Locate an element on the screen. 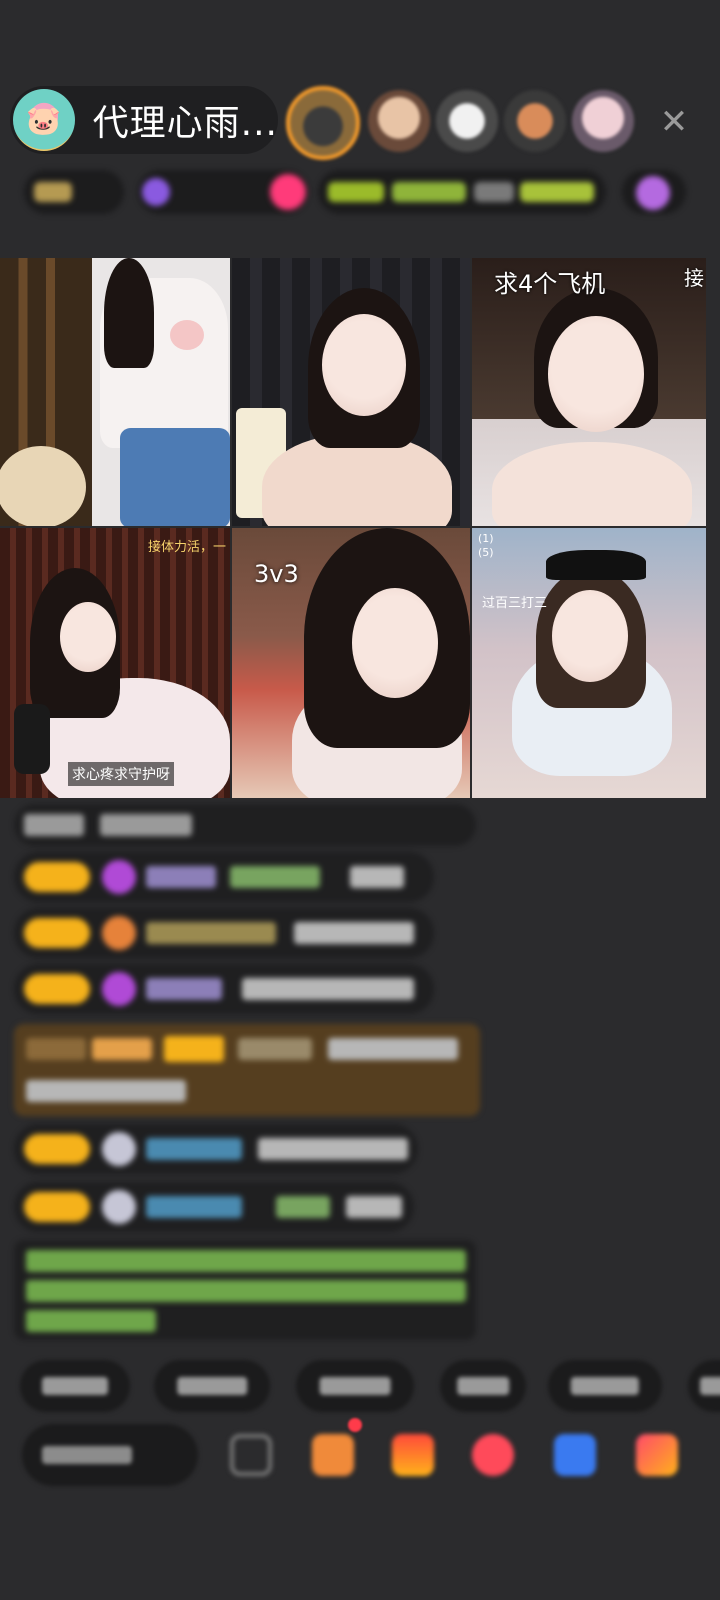 This screenshot has height=1600, width=720. bottom-action-bar is located at coordinates (360, 1456).